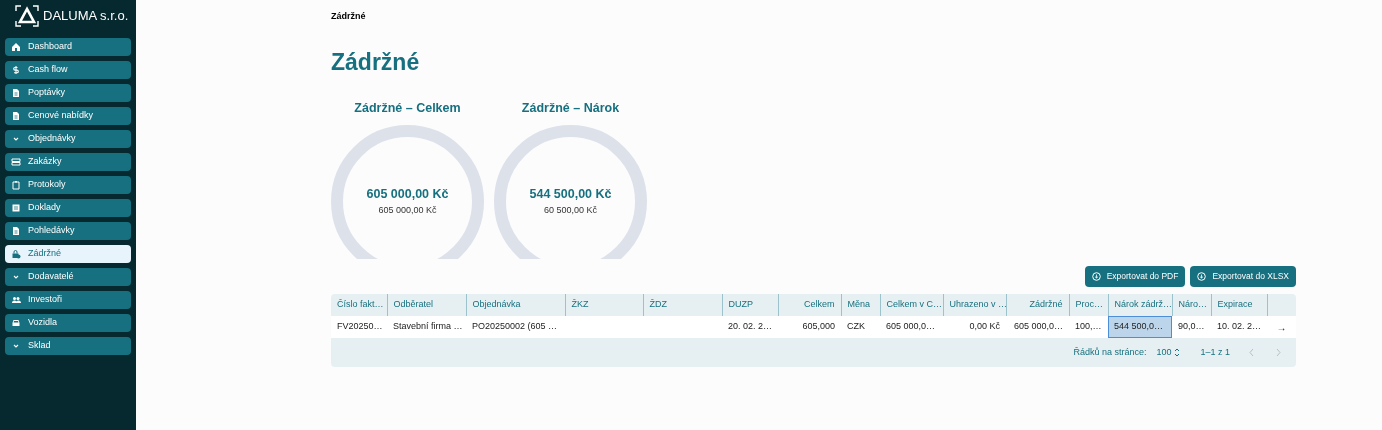  What do you see at coordinates (1215, 352) in the screenshot?
I see `pagination-range: 1–1 z 1` at bounding box center [1215, 352].